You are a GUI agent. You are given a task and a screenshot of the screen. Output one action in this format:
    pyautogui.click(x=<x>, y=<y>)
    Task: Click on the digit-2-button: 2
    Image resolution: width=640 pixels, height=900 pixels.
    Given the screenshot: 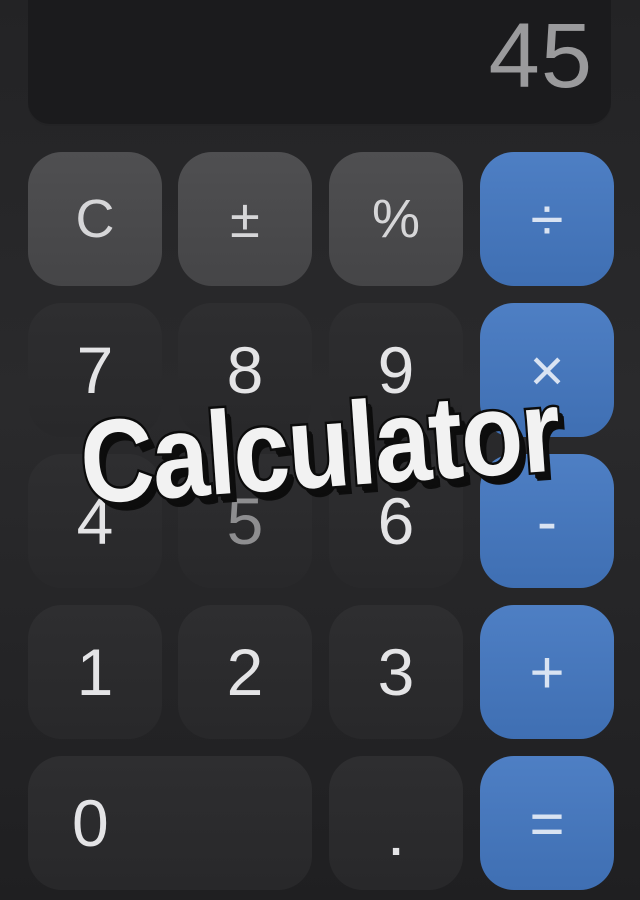 What is the action you would take?
    pyautogui.click(x=245, y=672)
    